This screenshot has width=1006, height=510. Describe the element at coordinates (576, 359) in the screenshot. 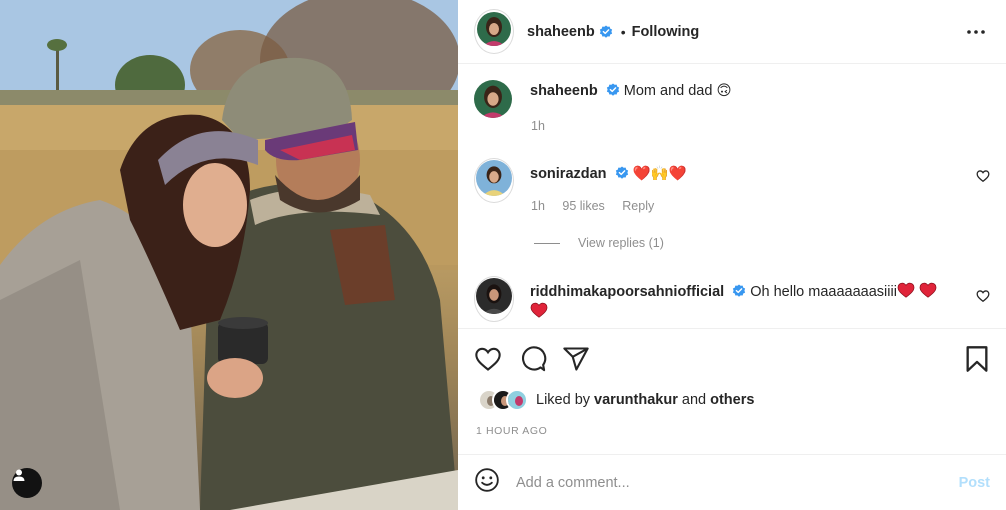

I see `send-icon` at that location.